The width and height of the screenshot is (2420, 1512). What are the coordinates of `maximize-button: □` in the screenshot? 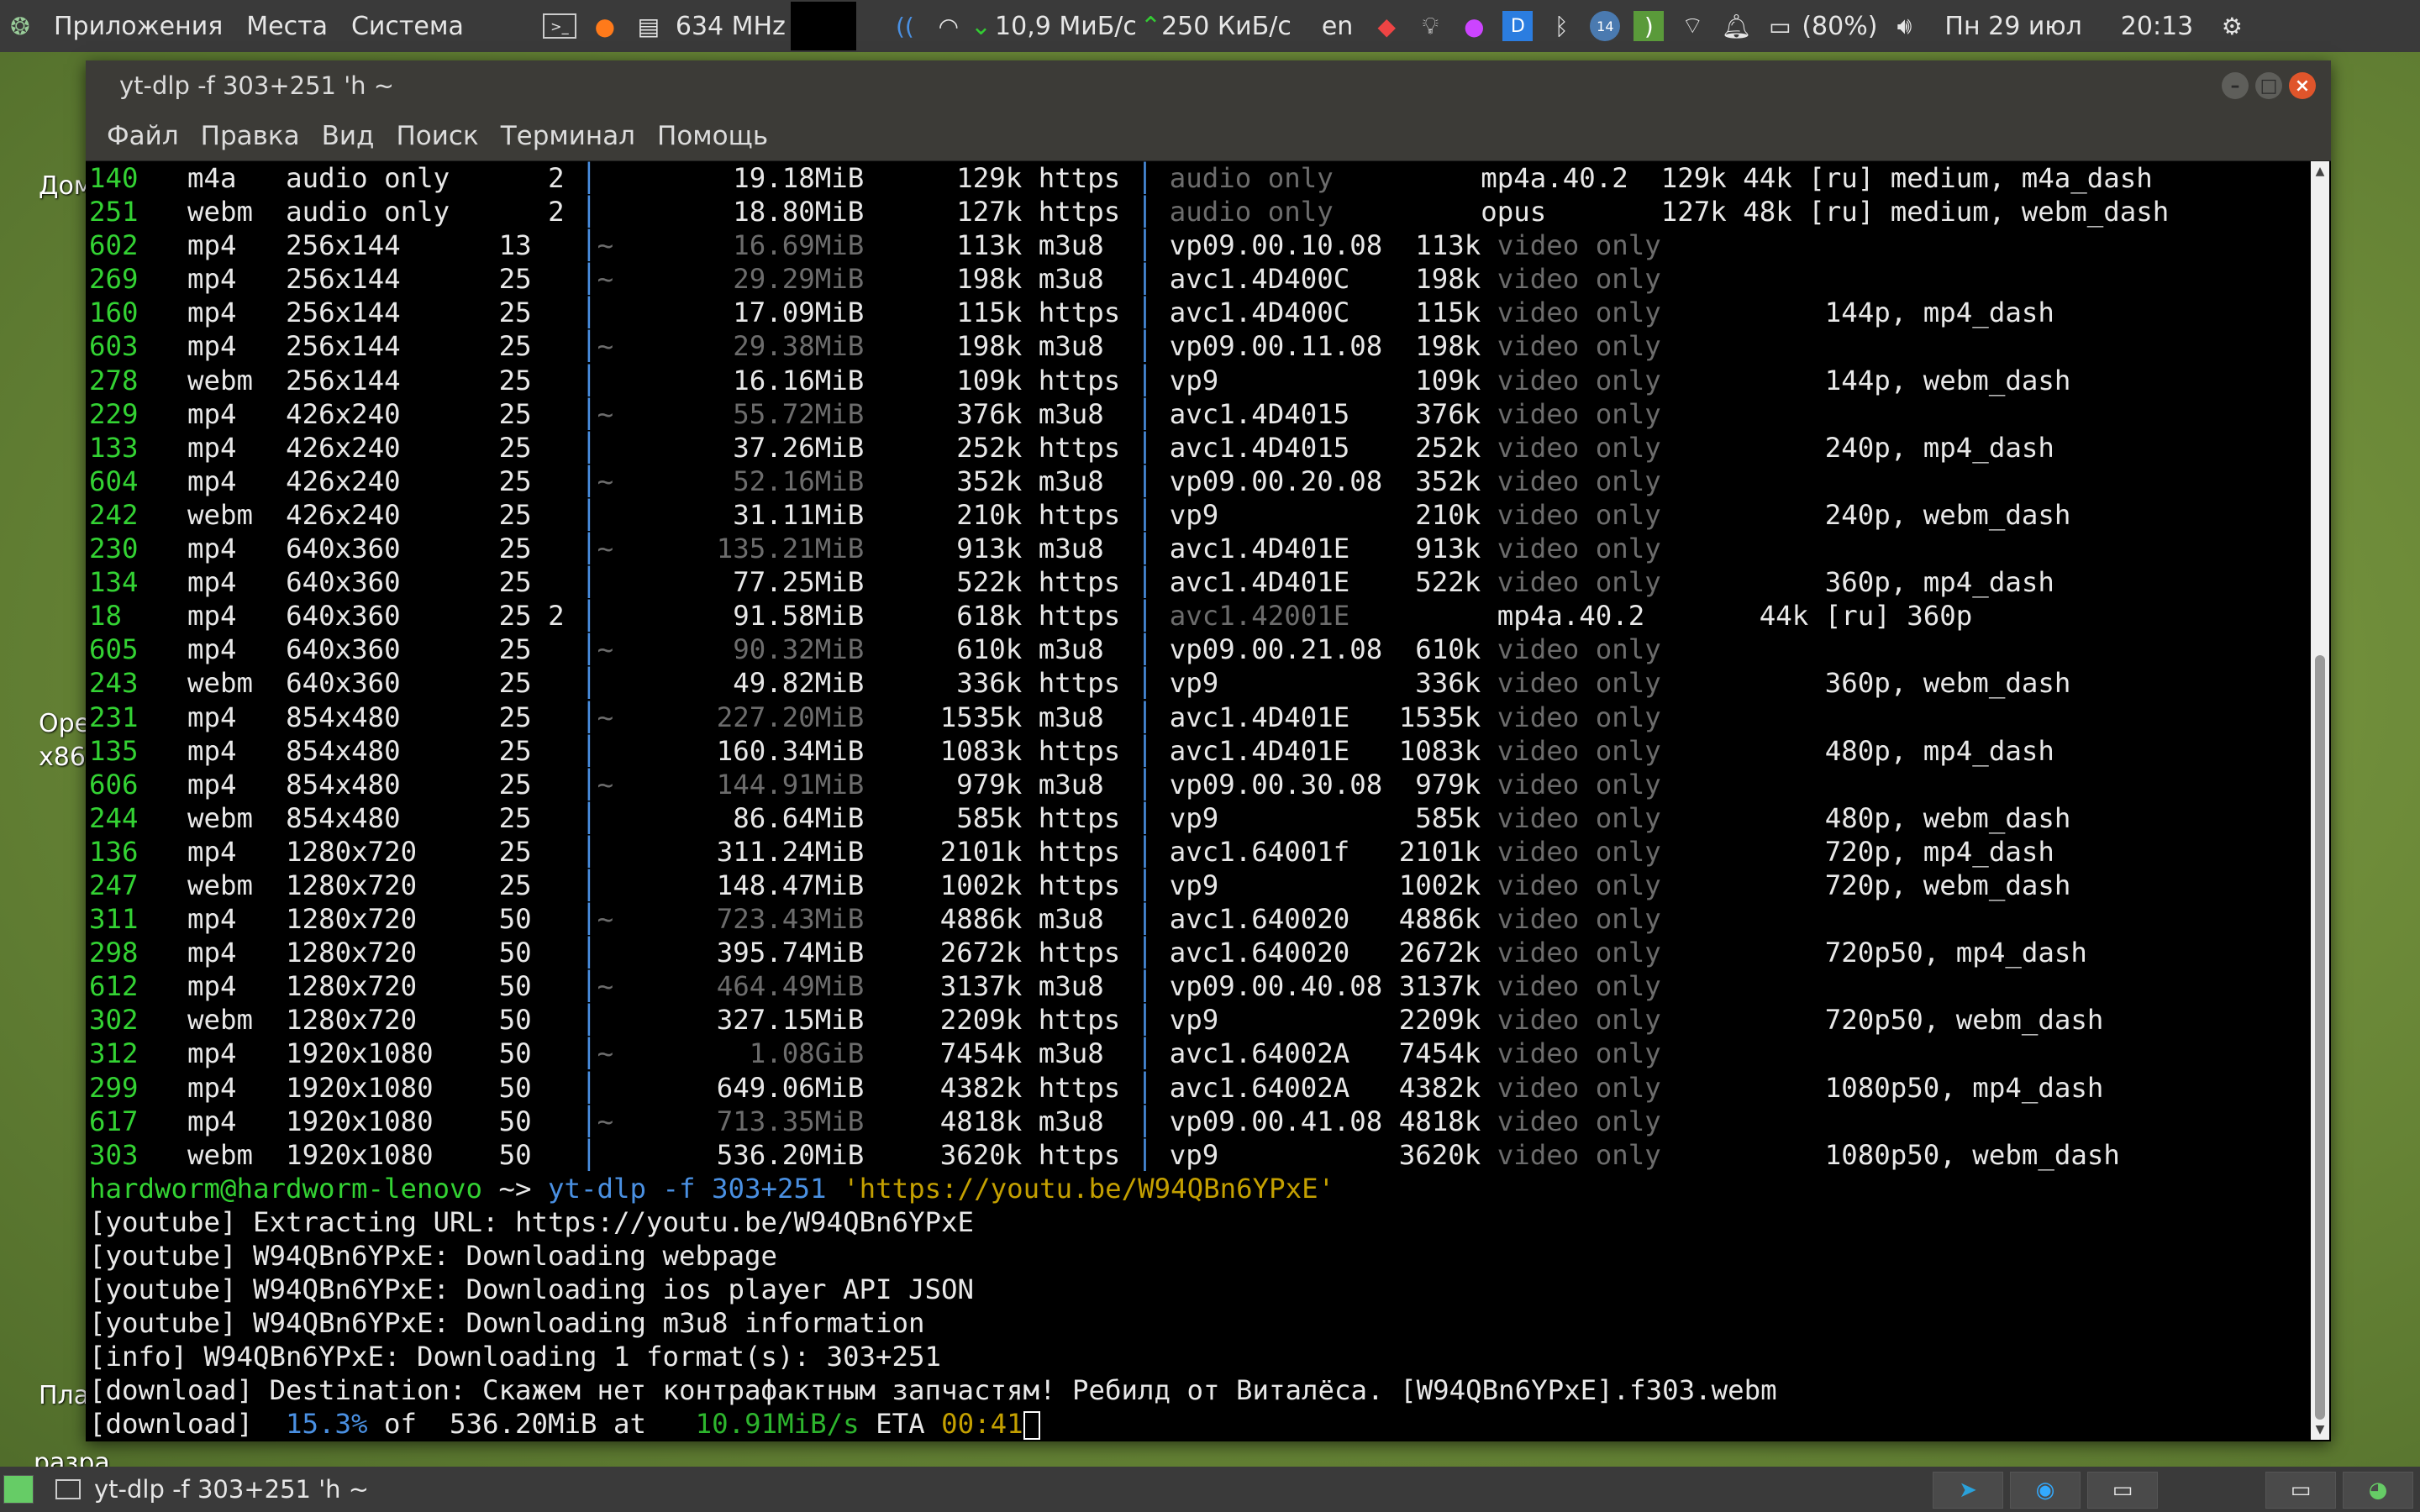 It's located at (2268, 85).